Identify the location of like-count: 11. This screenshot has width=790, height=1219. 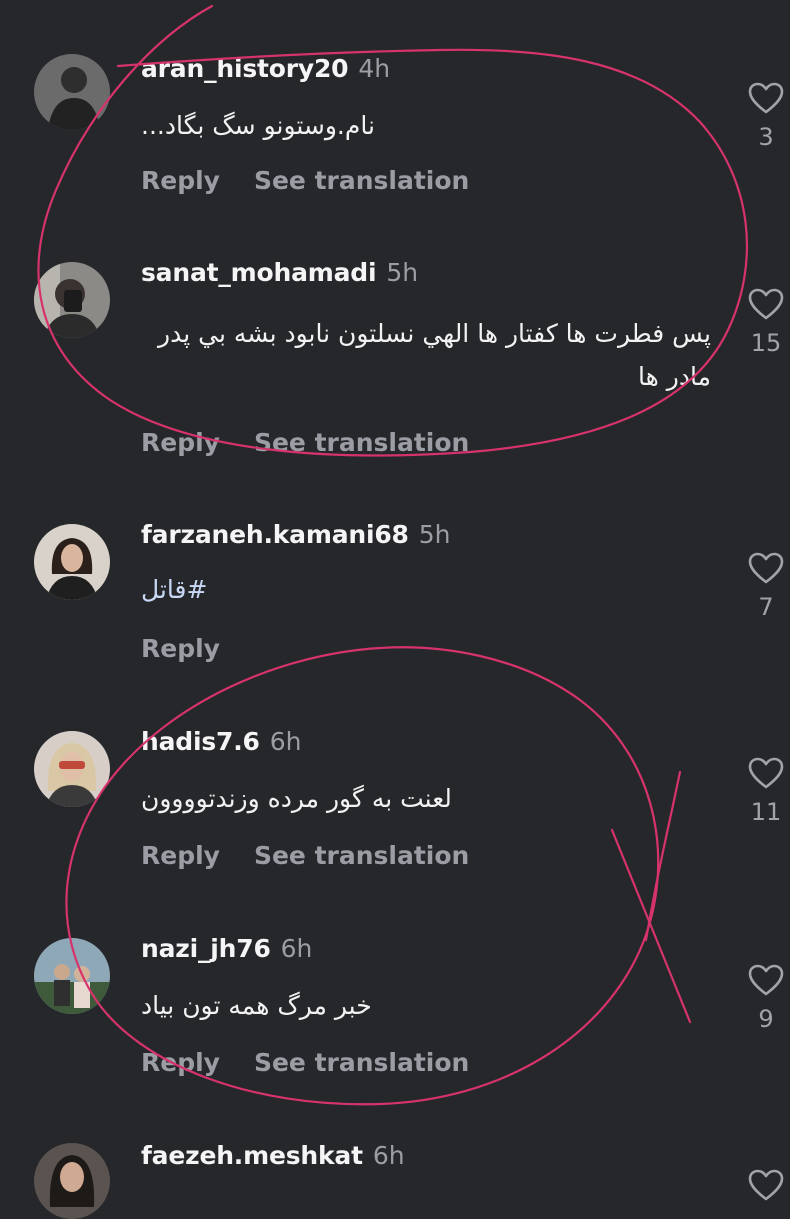
(766, 812).